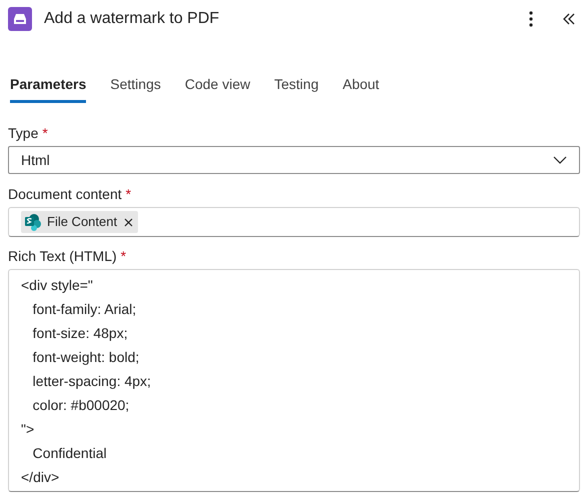 The image size is (588, 500). I want to click on app-icon, so click(20, 19).